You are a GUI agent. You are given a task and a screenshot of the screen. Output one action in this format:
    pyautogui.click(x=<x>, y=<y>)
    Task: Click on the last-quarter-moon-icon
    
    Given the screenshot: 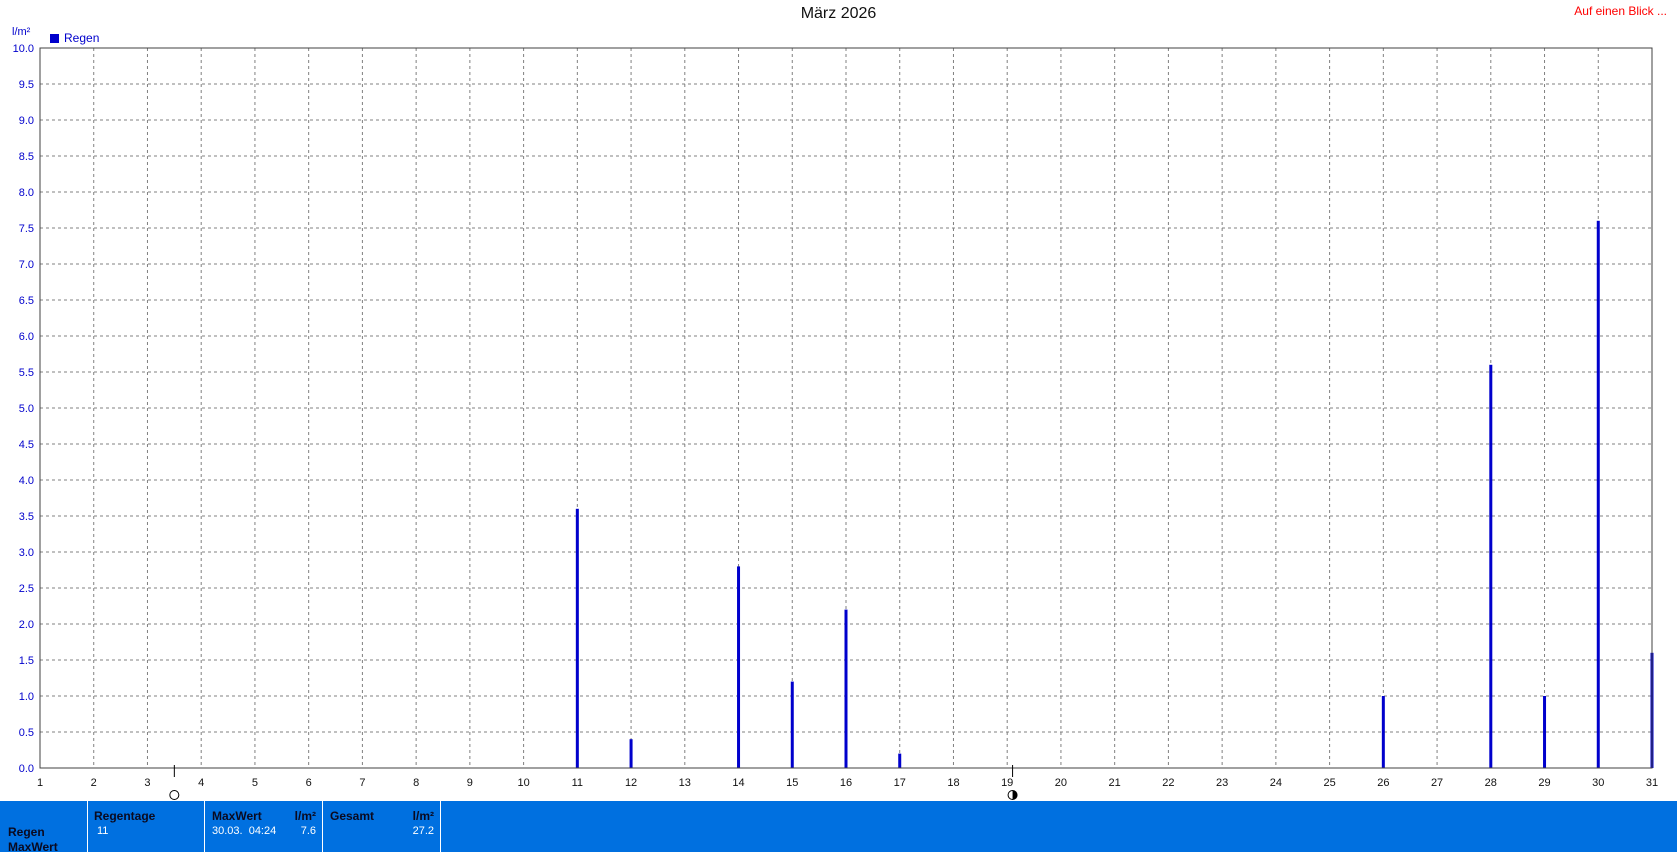 What is the action you would take?
    pyautogui.click(x=1012, y=795)
    